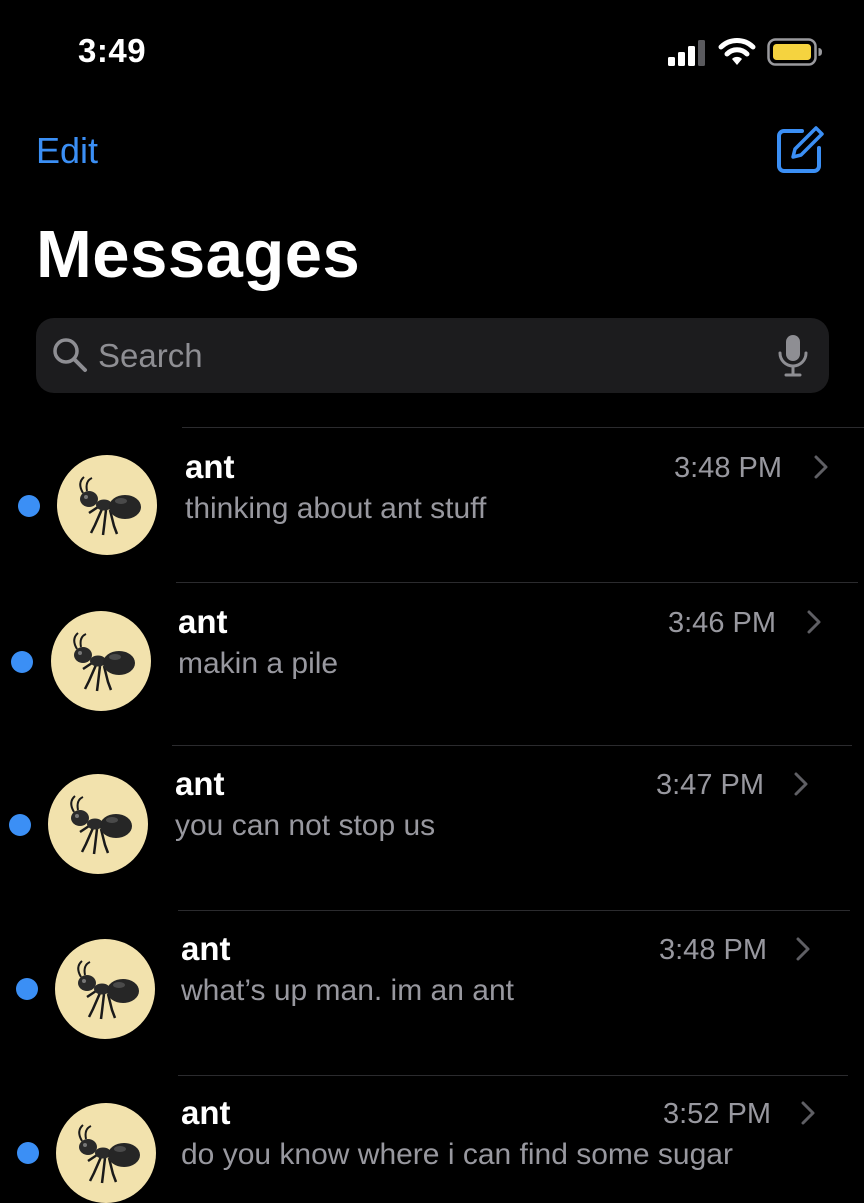 The height and width of the screenshot is (1203, 864). What do you see at coordinates (737, 51) in the screenshot?
I see `wifi-icon` at bounding box center [737, 51].